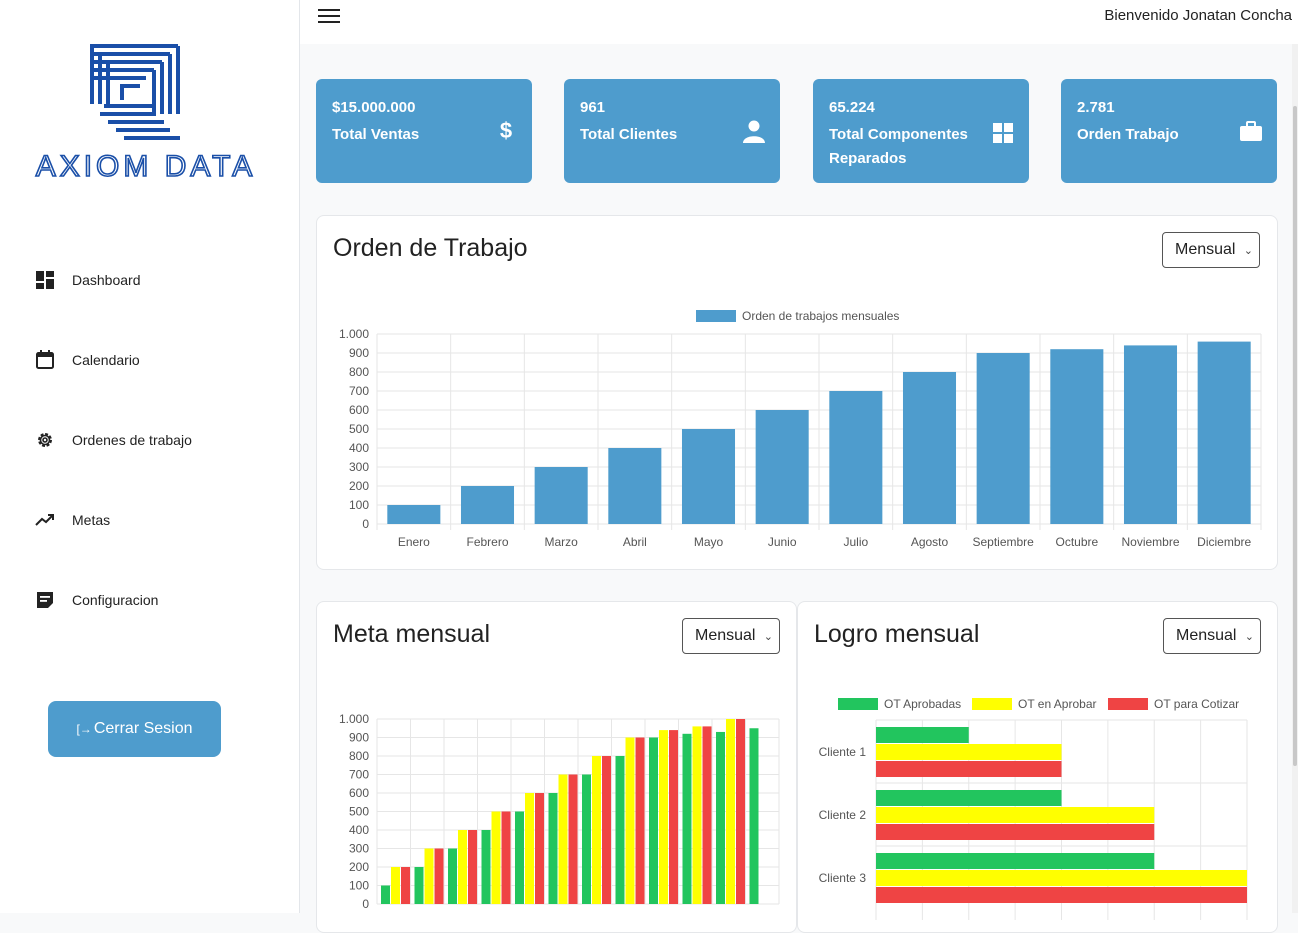 The image size is (1298, 933). What do you see at coordinates (1003, 542) in the screenshot?
I see `x-tick-label: Septiembre` at bounding box center [1003, 542].